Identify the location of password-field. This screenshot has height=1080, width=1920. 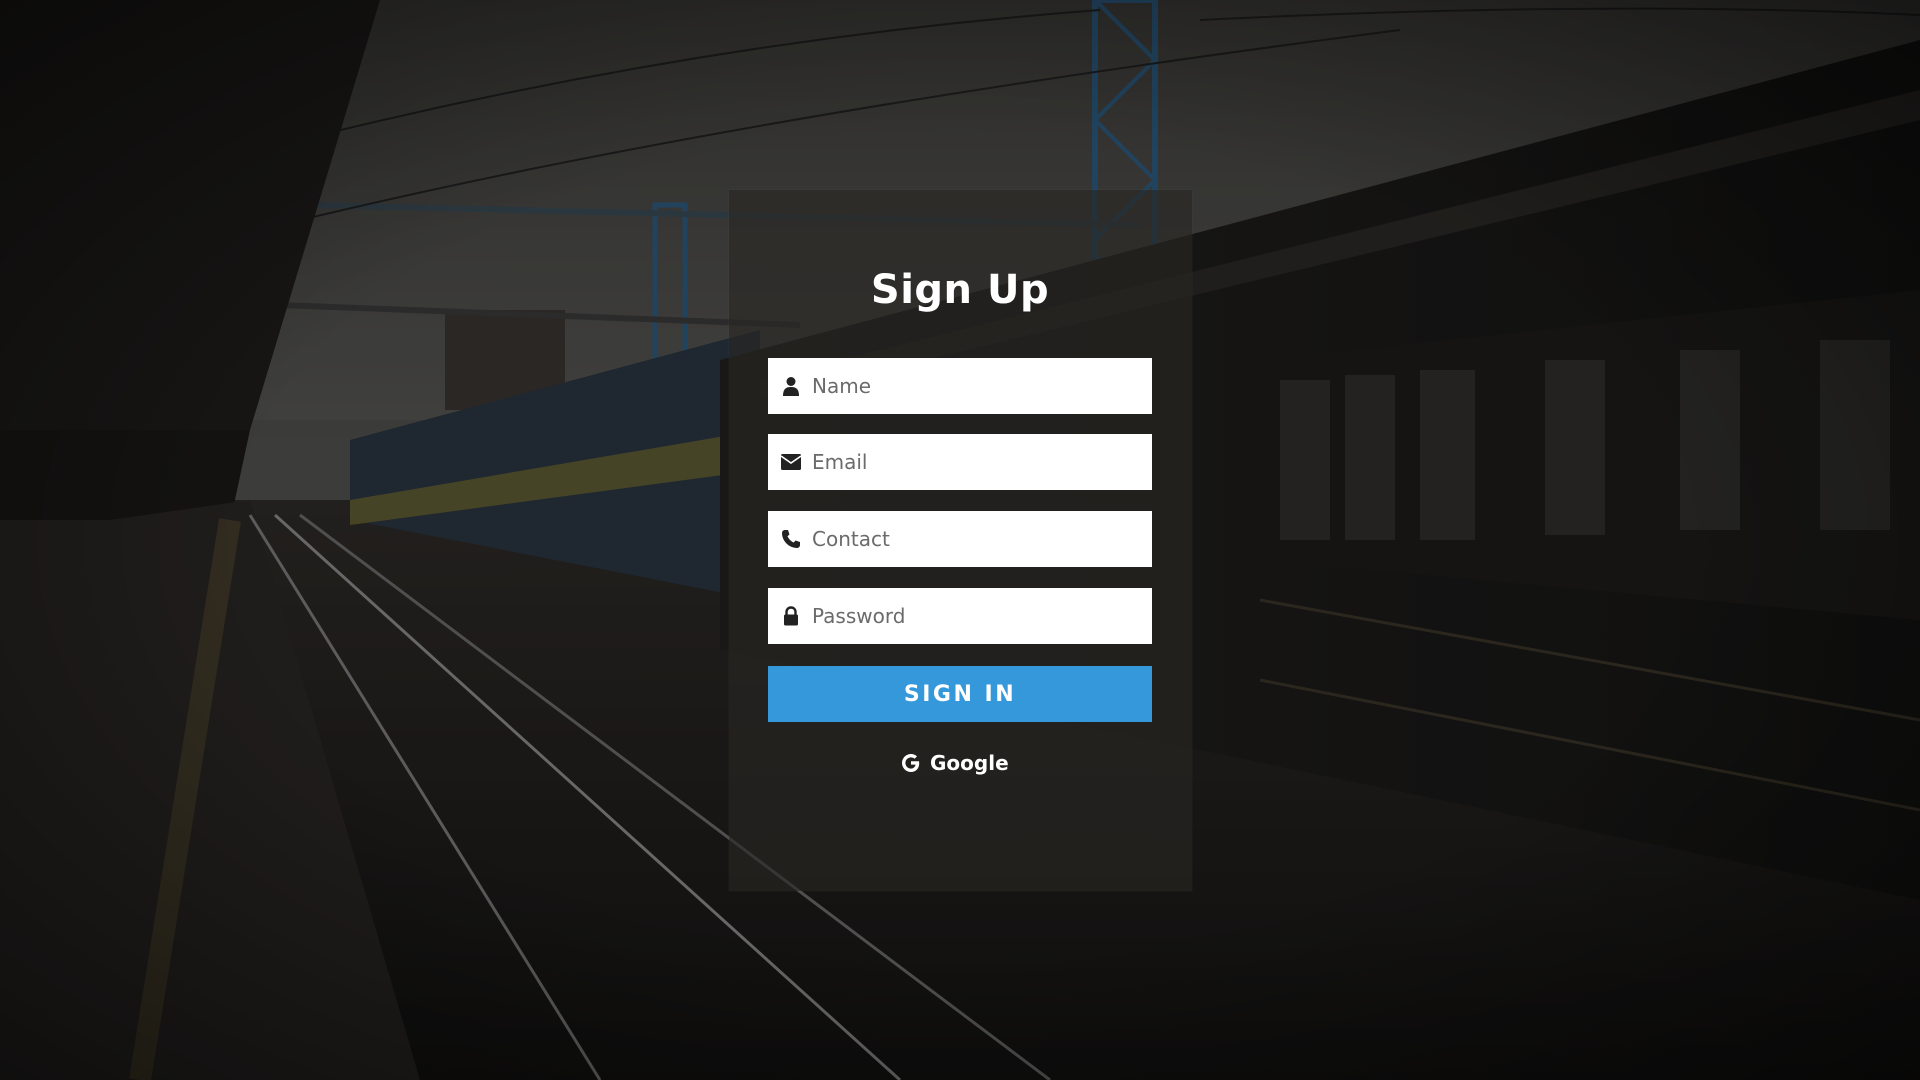
(960, 616).